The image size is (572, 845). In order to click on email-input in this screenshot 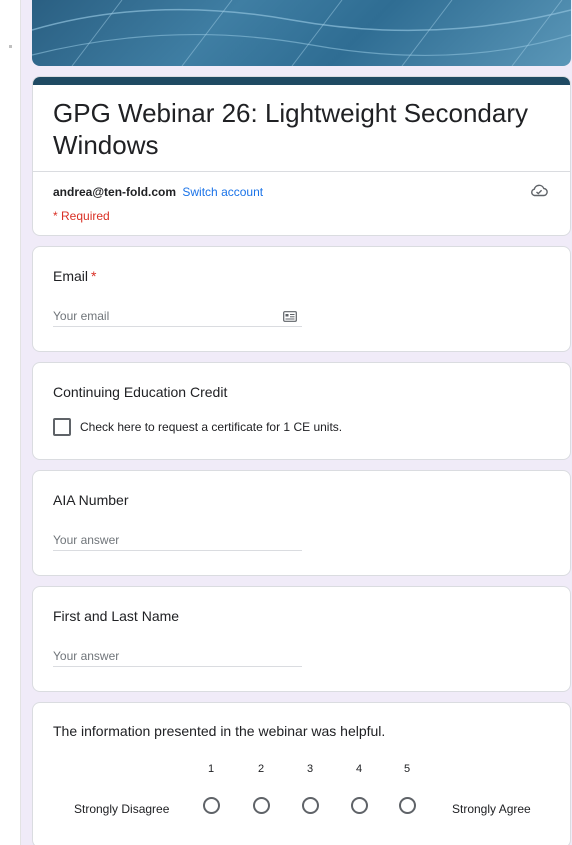, I will do `click(177, 316)`.